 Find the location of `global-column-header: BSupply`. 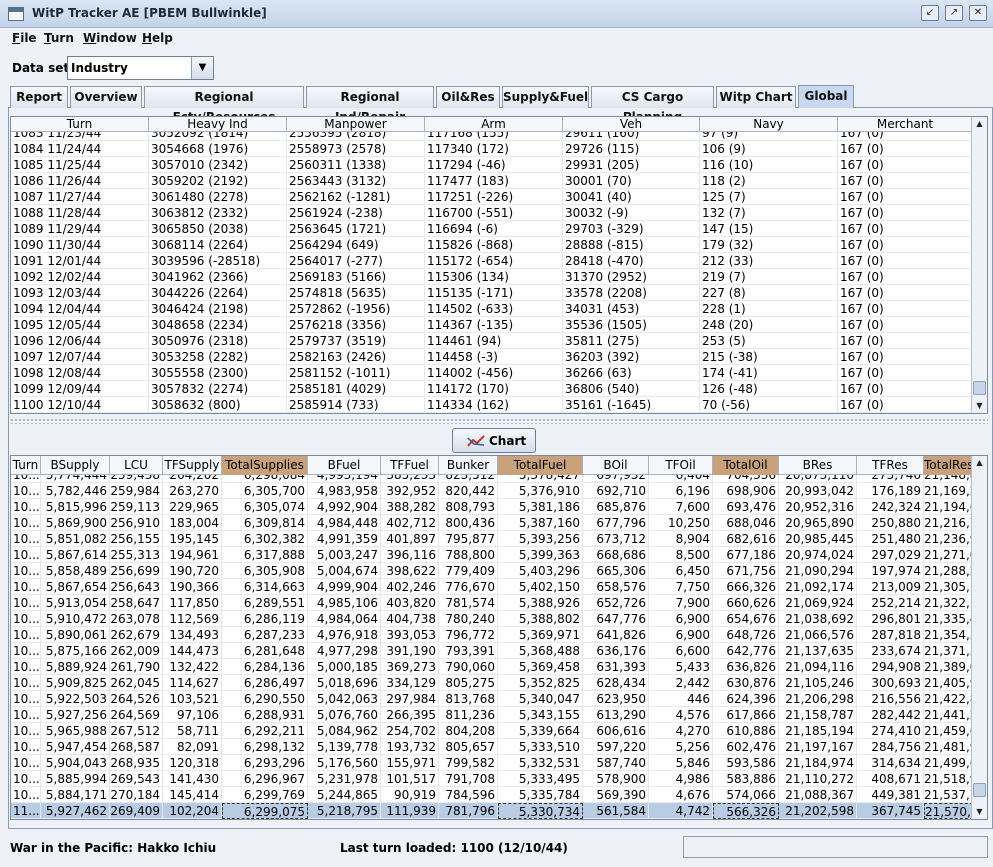

global-column-header: BSupply is located at coordinates (75, 465).